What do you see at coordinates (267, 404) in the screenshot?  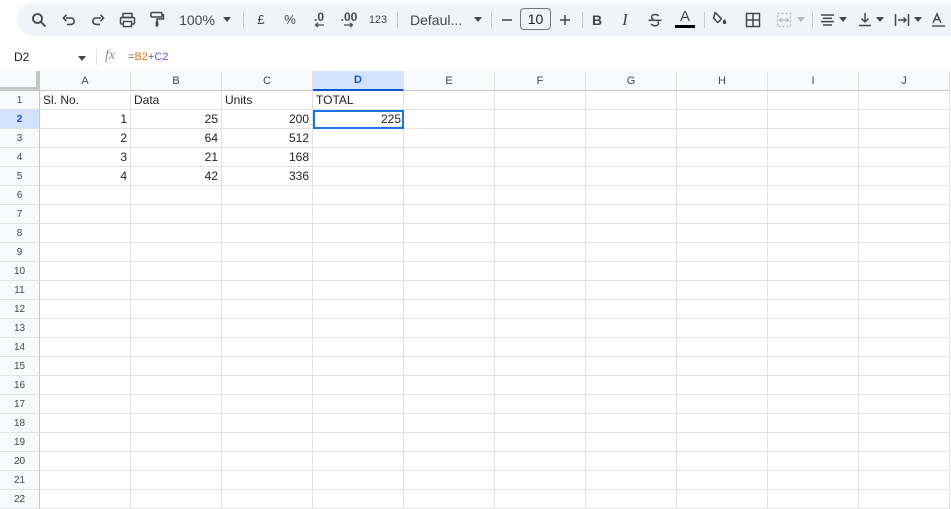 I see `cell-c17` at bounding box center [267, 404].